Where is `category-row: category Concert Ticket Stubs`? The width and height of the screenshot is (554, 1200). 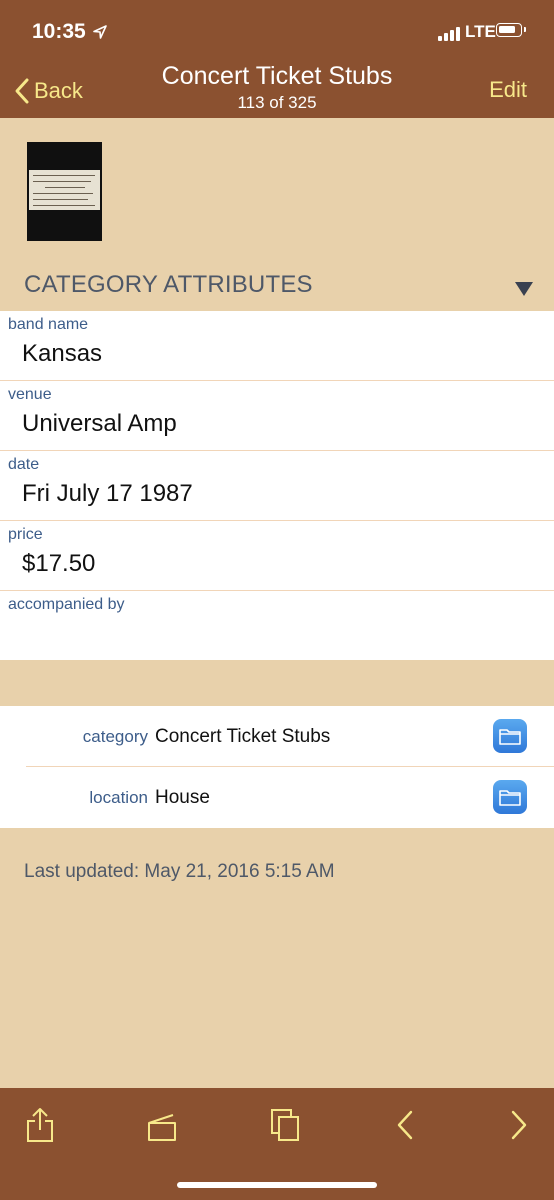
category-row: category Concert Ticket Stubs is located at coordinates (277, 736).